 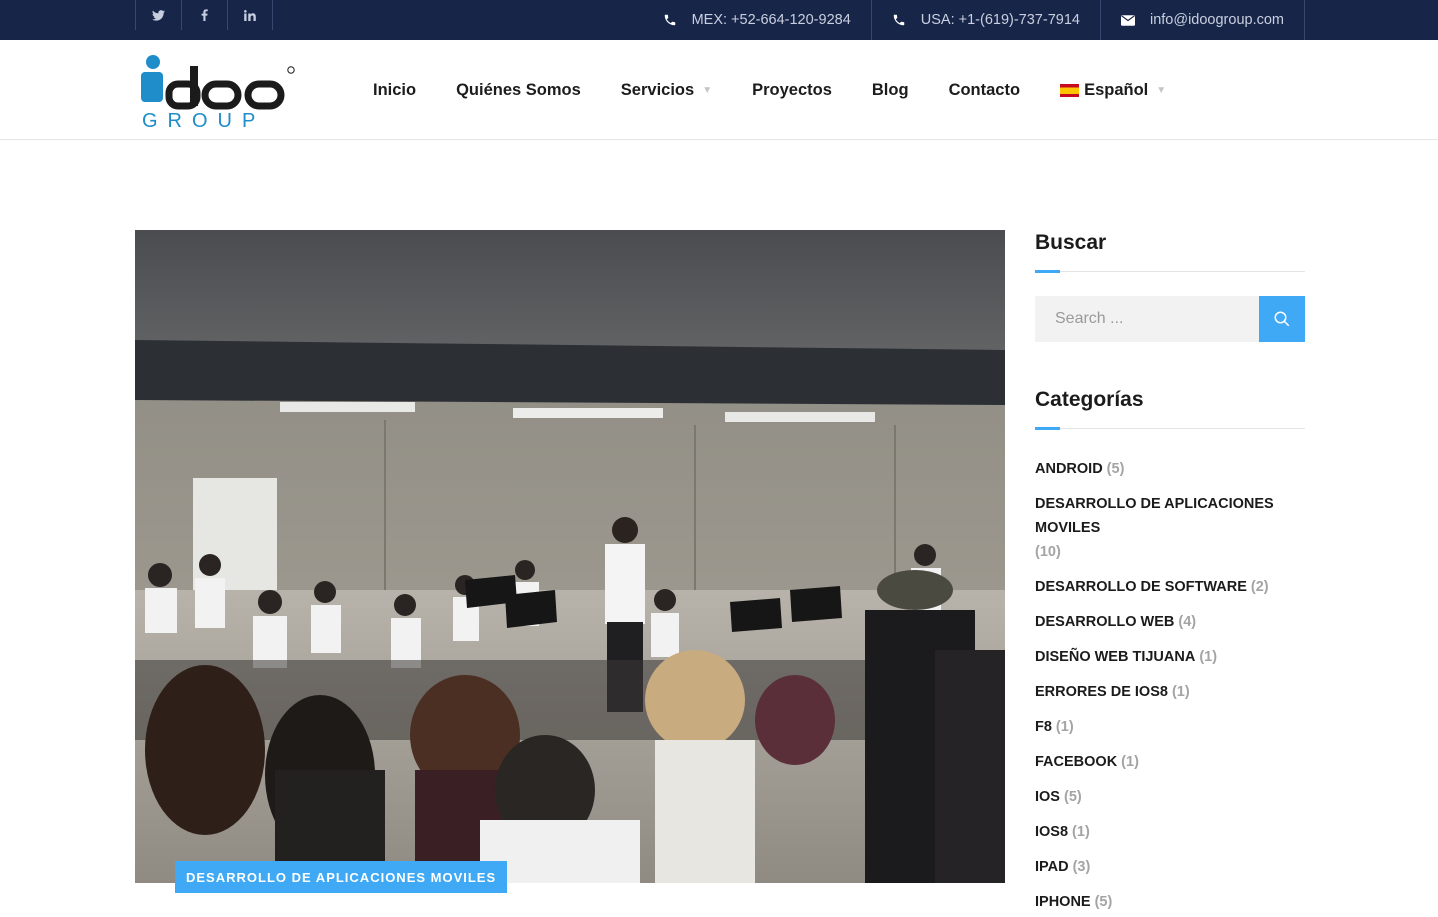 I want to click on nav-proyectos-label: Proyectos, so click(x=792, y=89).